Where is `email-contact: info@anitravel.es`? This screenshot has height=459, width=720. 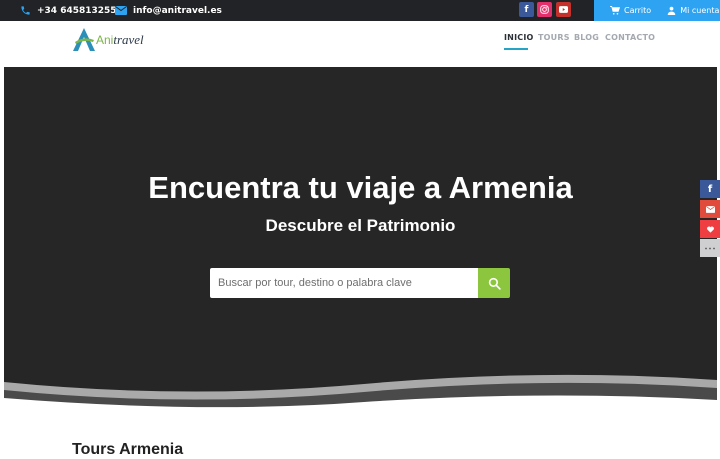
email-contact: info@anitravel.es is located at coordinates (168, 10).